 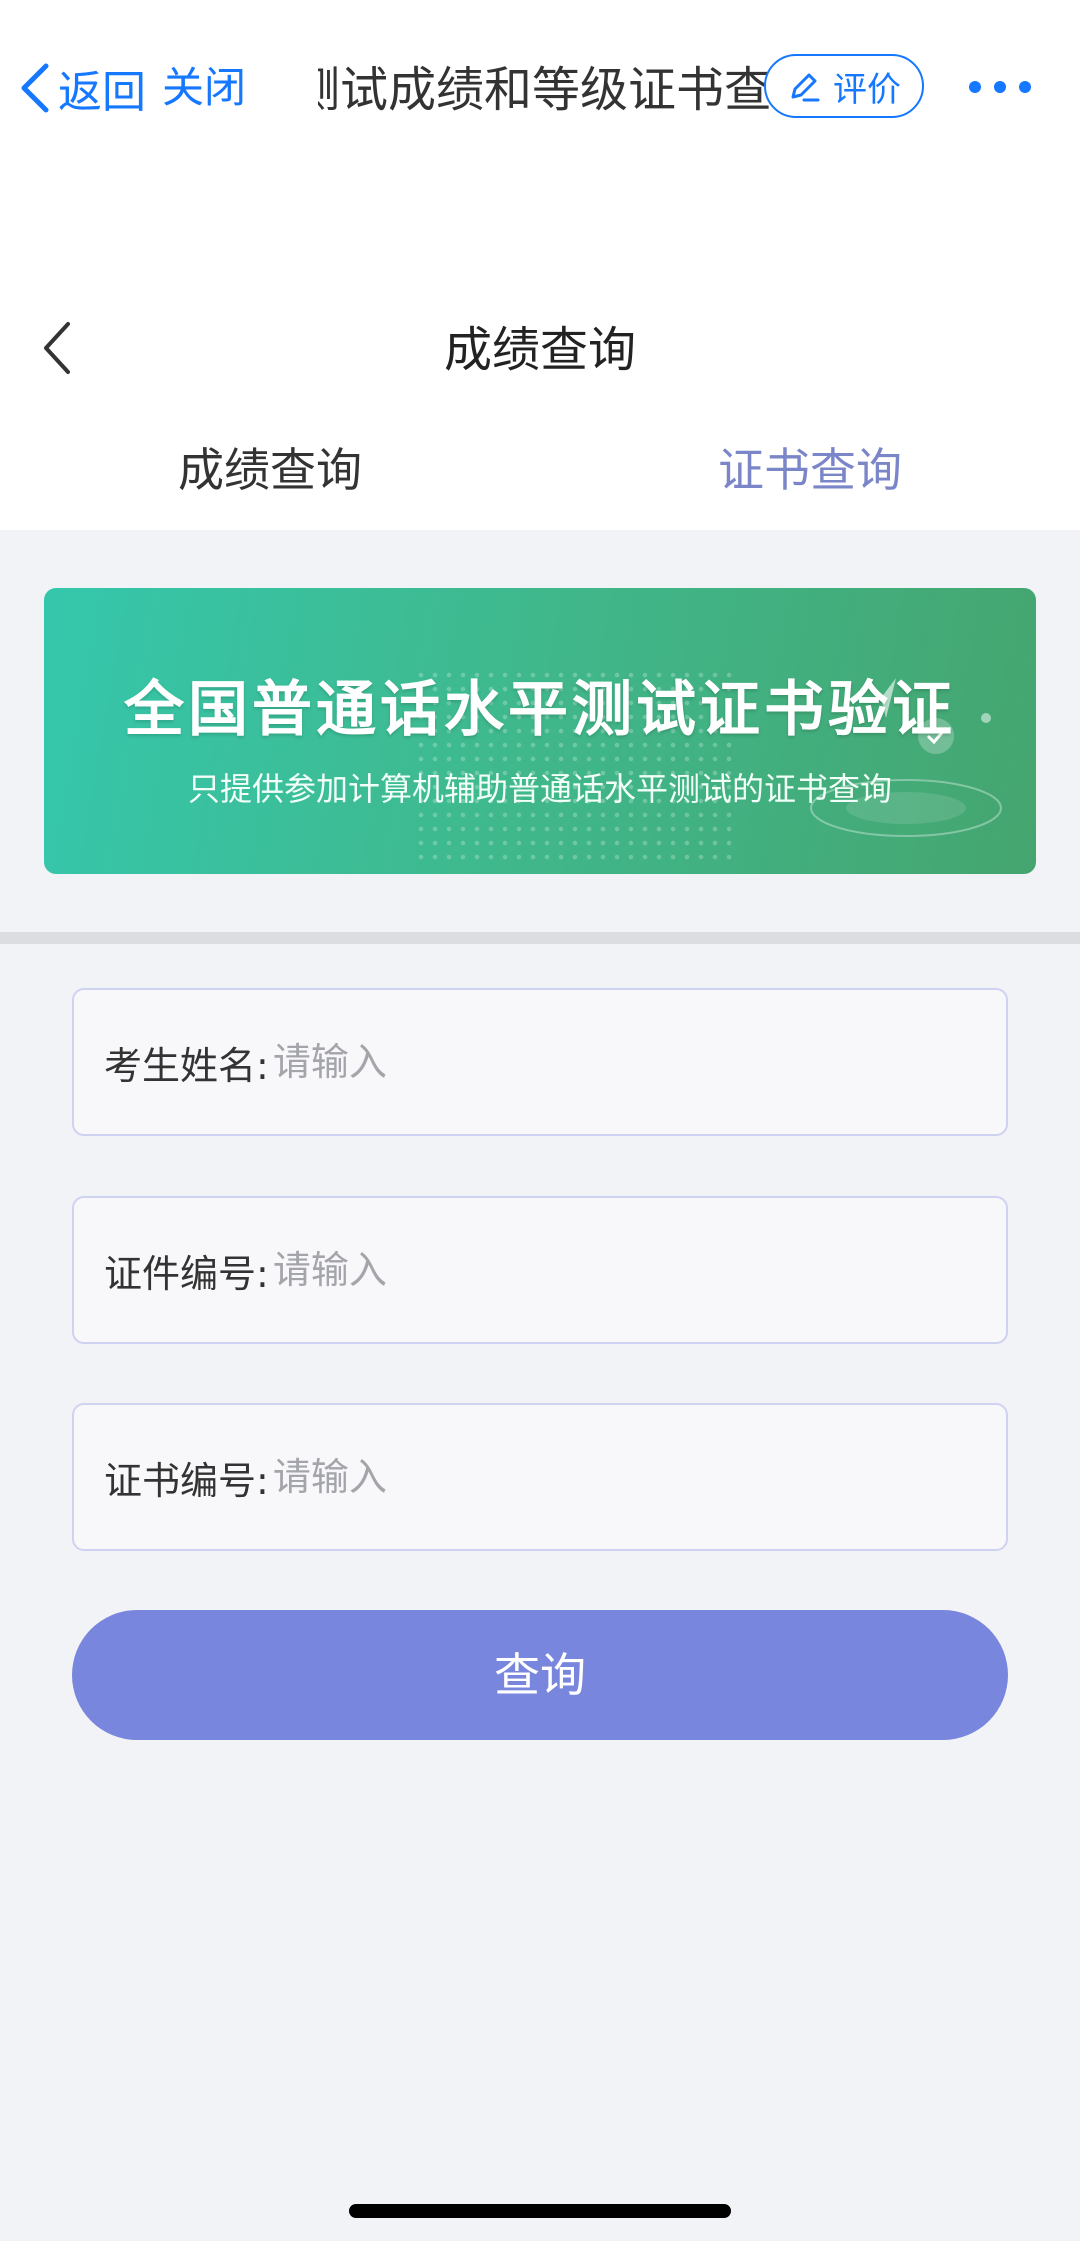 What do you see at coordinates (867, 89) in the screenshot?
I see `rate-label: 评价` at bounding box center [867, 89].